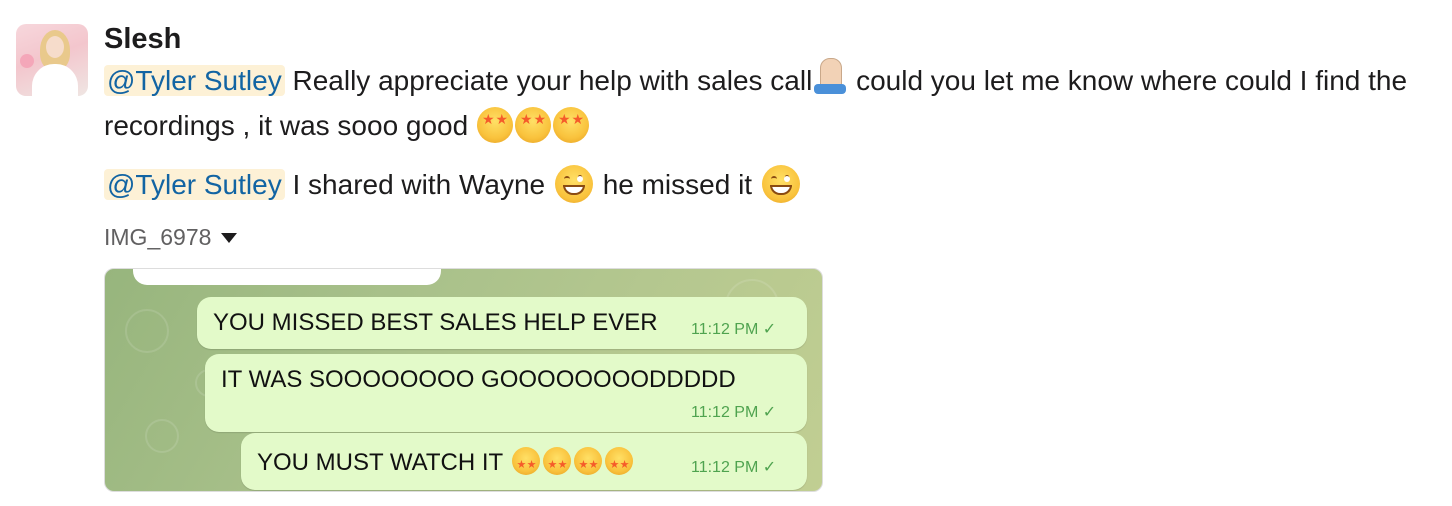 The width and height of the screenshot is (1452, 506). I want to click on chat-message-text: IT WAS SOOOOOOOO GOOOOOOOODDDDD, so click(478, 379).